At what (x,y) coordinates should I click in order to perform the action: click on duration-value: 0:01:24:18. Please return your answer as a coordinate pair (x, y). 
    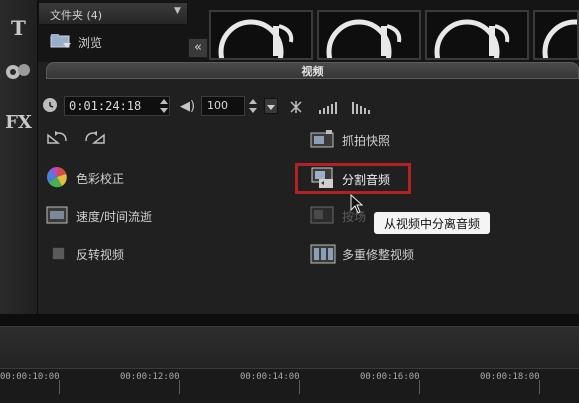
    Looking at the image, I should click on (105, 106).